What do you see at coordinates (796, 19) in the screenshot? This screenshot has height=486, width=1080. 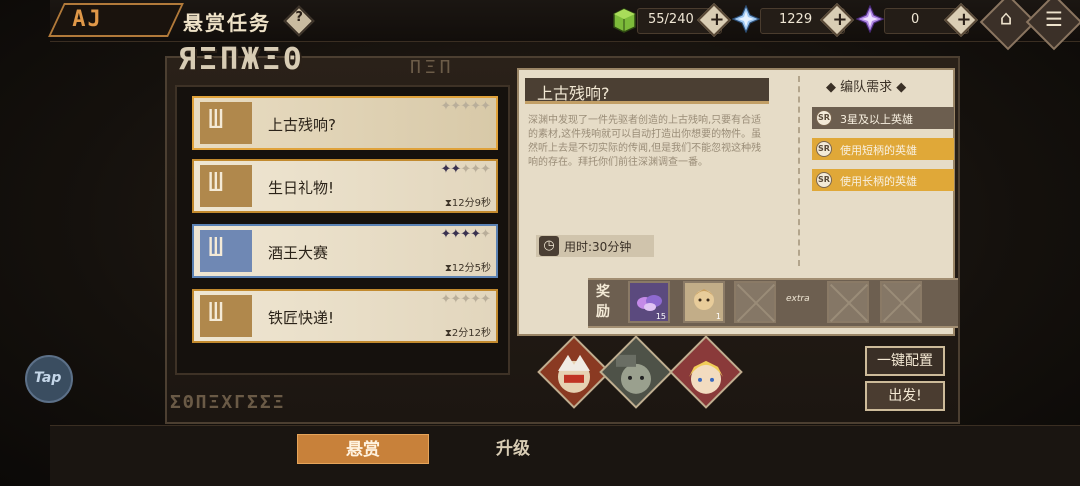 I see `crystal-value: 1229` at bounding box center [796, 19].